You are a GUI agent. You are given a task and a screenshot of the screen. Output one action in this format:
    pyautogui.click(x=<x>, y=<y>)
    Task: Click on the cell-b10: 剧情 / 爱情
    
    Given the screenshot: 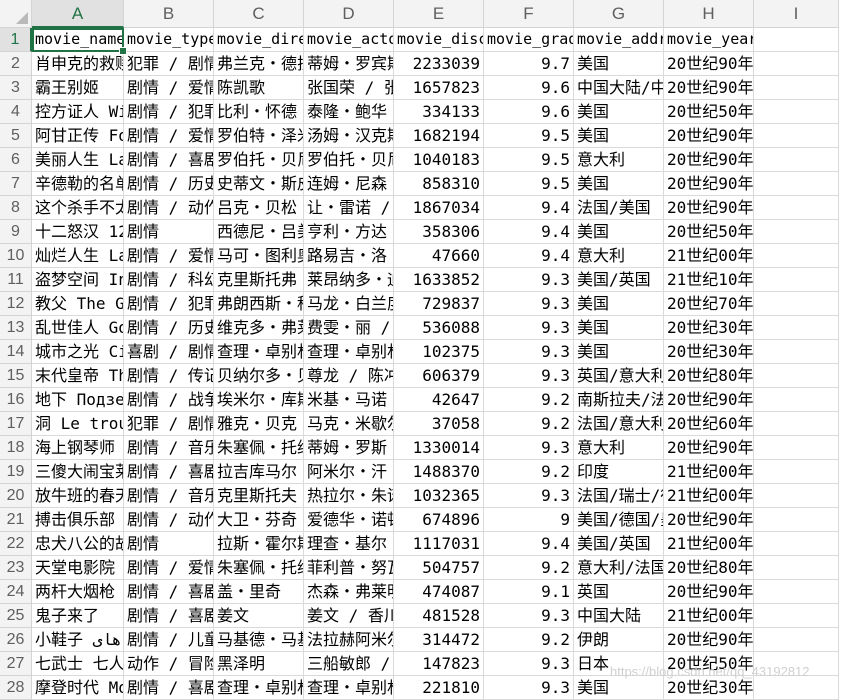 What is the action you would take?
    pyautogui.click(x=169, y=256)
    